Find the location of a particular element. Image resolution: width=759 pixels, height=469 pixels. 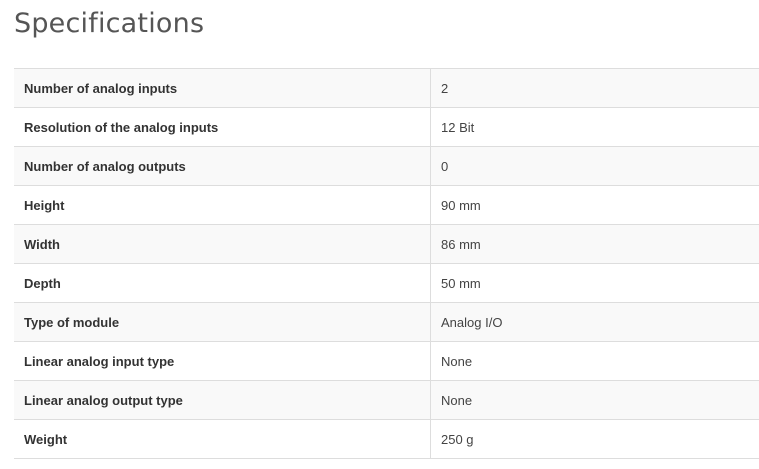

table-row: Number of analog outputs 0 is located at coordinates (386, 166).